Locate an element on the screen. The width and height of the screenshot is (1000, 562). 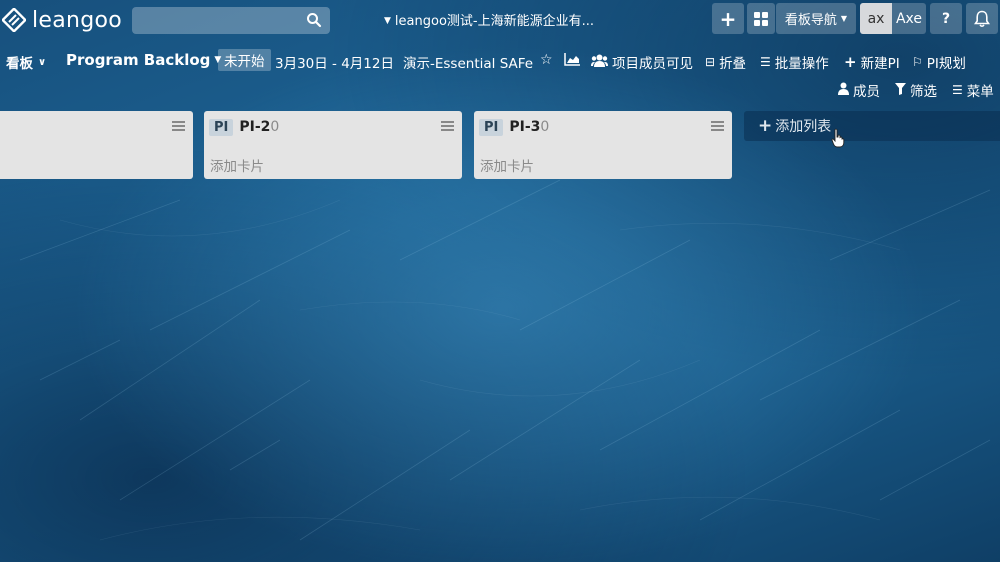
fold-label: 折叠 is located at coordinates (733, 64).